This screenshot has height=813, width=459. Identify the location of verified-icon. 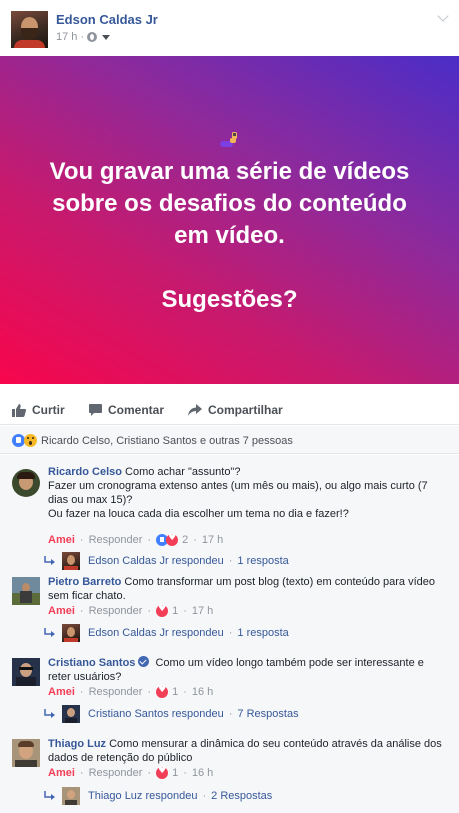
(144, 661).